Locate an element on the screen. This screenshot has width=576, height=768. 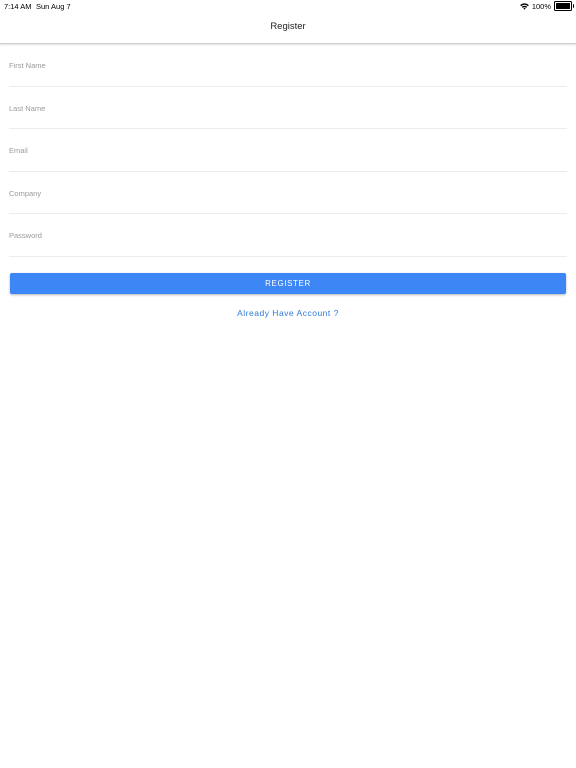
first-name-field-row is located at coordinates (288, 65).